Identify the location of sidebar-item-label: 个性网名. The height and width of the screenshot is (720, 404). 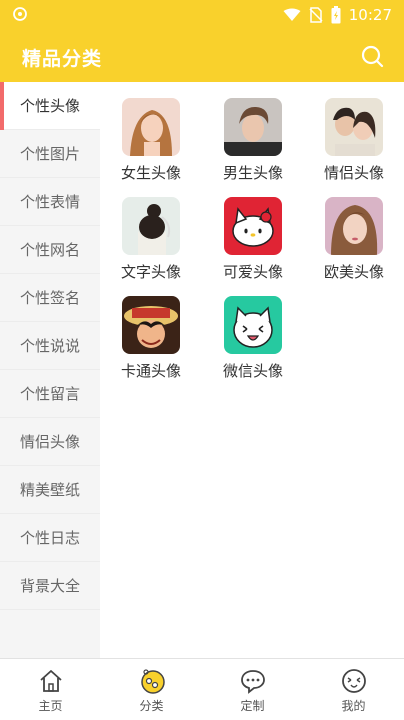
(49, 250).